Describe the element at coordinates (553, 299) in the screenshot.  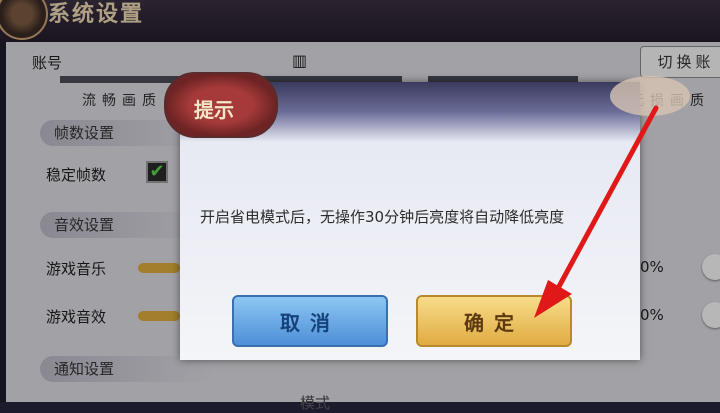
I see `arrow-head` at that location.